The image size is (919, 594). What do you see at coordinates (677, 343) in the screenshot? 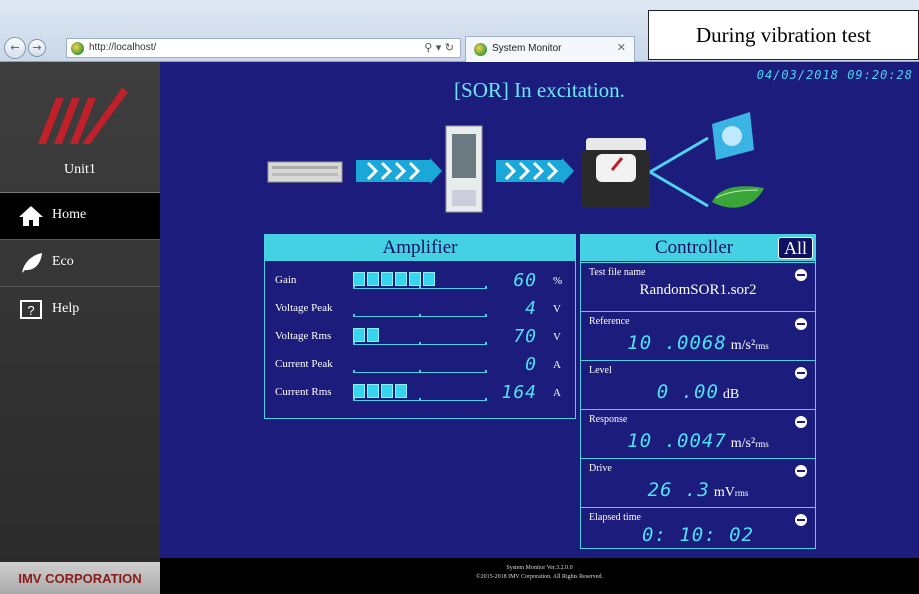
I see `reference-value: 10 .0068` at bounding box center [677, 343].